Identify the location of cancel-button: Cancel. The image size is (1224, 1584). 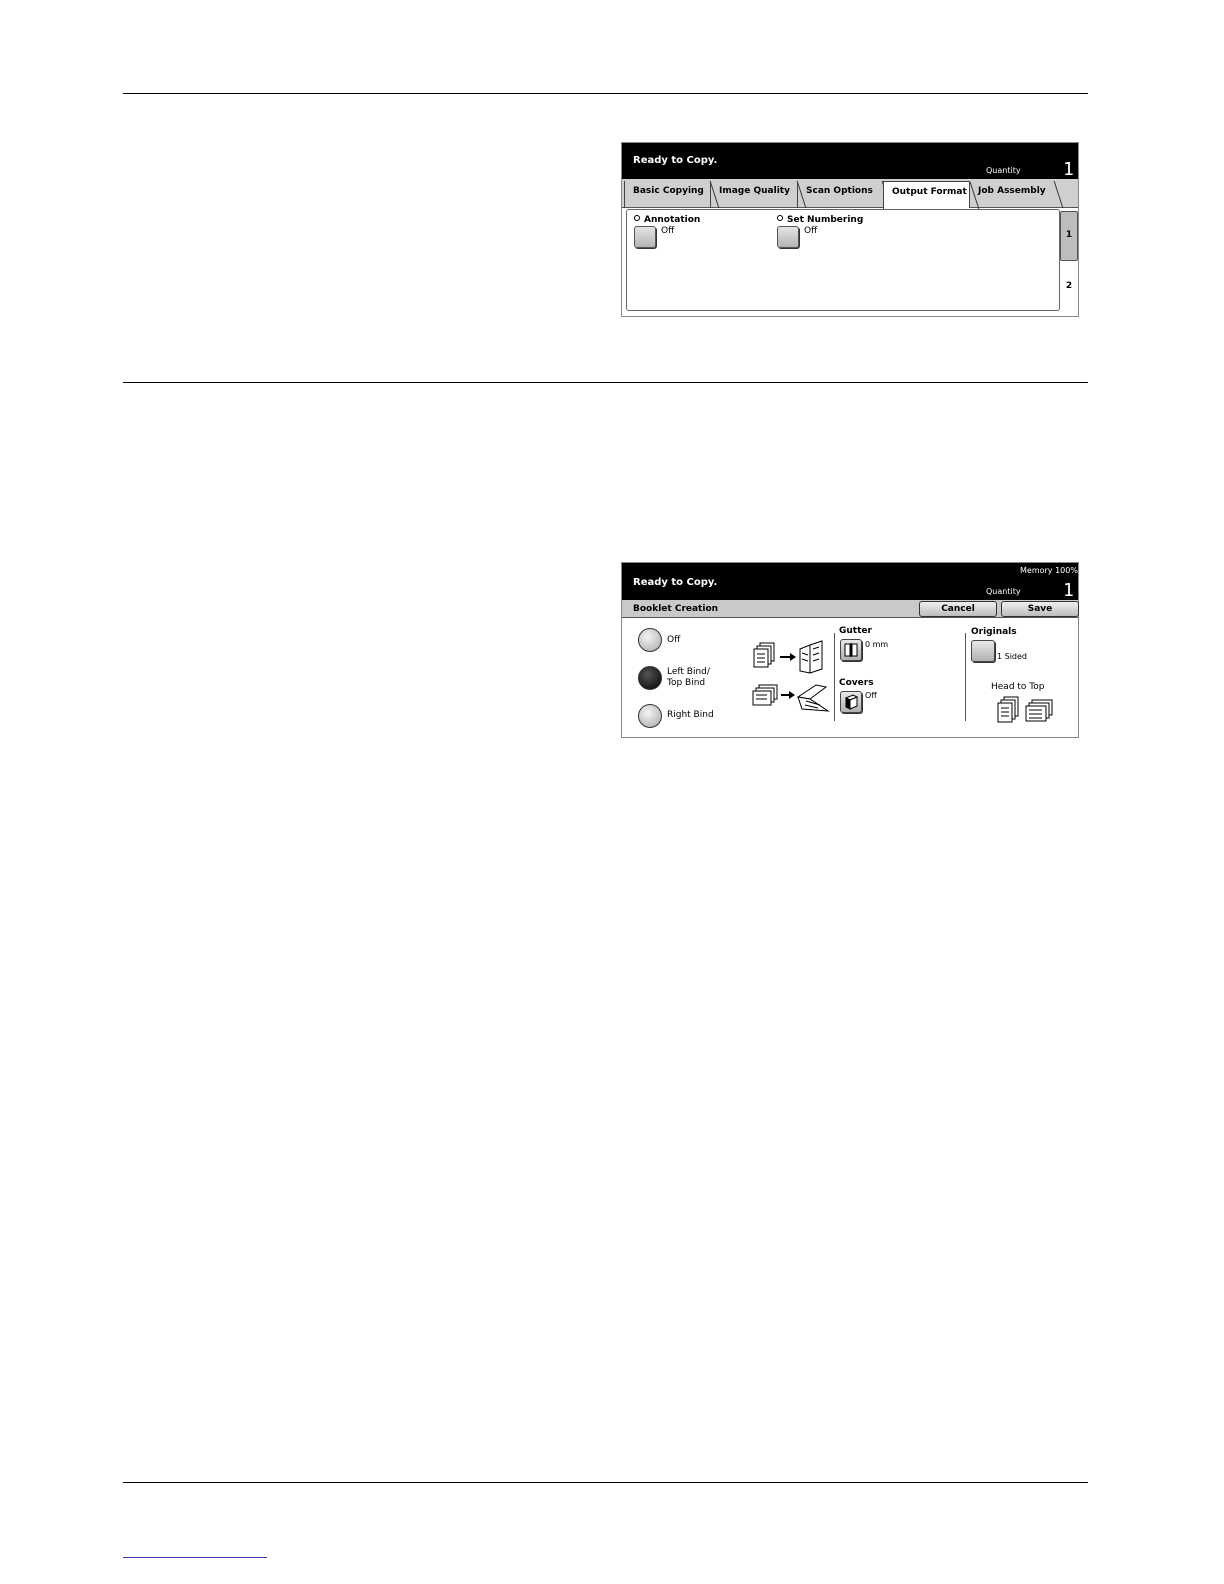
(958, 609).